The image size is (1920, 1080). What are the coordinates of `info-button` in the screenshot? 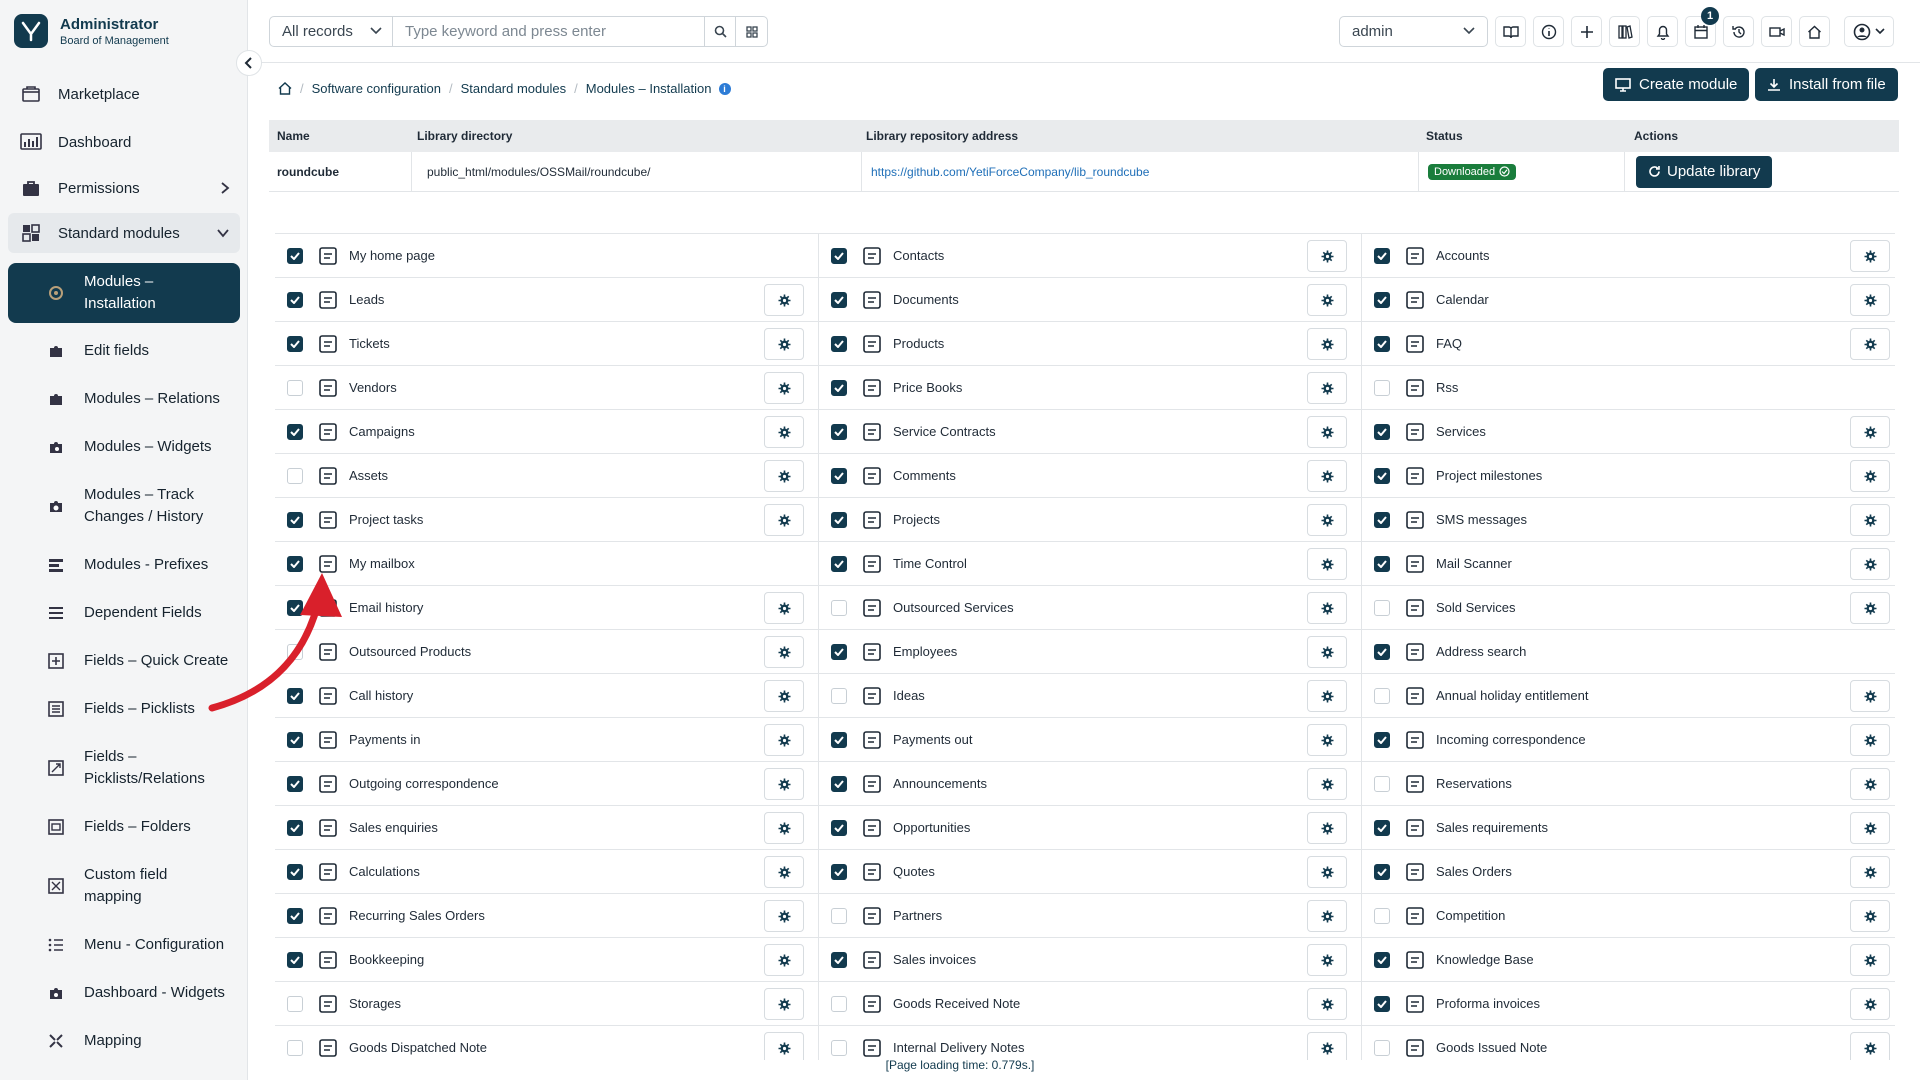 It's located at (1548, 31).